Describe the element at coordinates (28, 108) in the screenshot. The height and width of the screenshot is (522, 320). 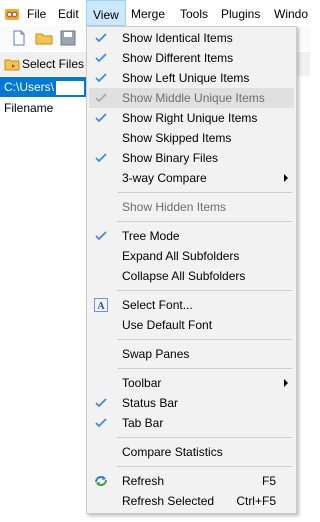
I see `filename-column-header: Filename` at that location.